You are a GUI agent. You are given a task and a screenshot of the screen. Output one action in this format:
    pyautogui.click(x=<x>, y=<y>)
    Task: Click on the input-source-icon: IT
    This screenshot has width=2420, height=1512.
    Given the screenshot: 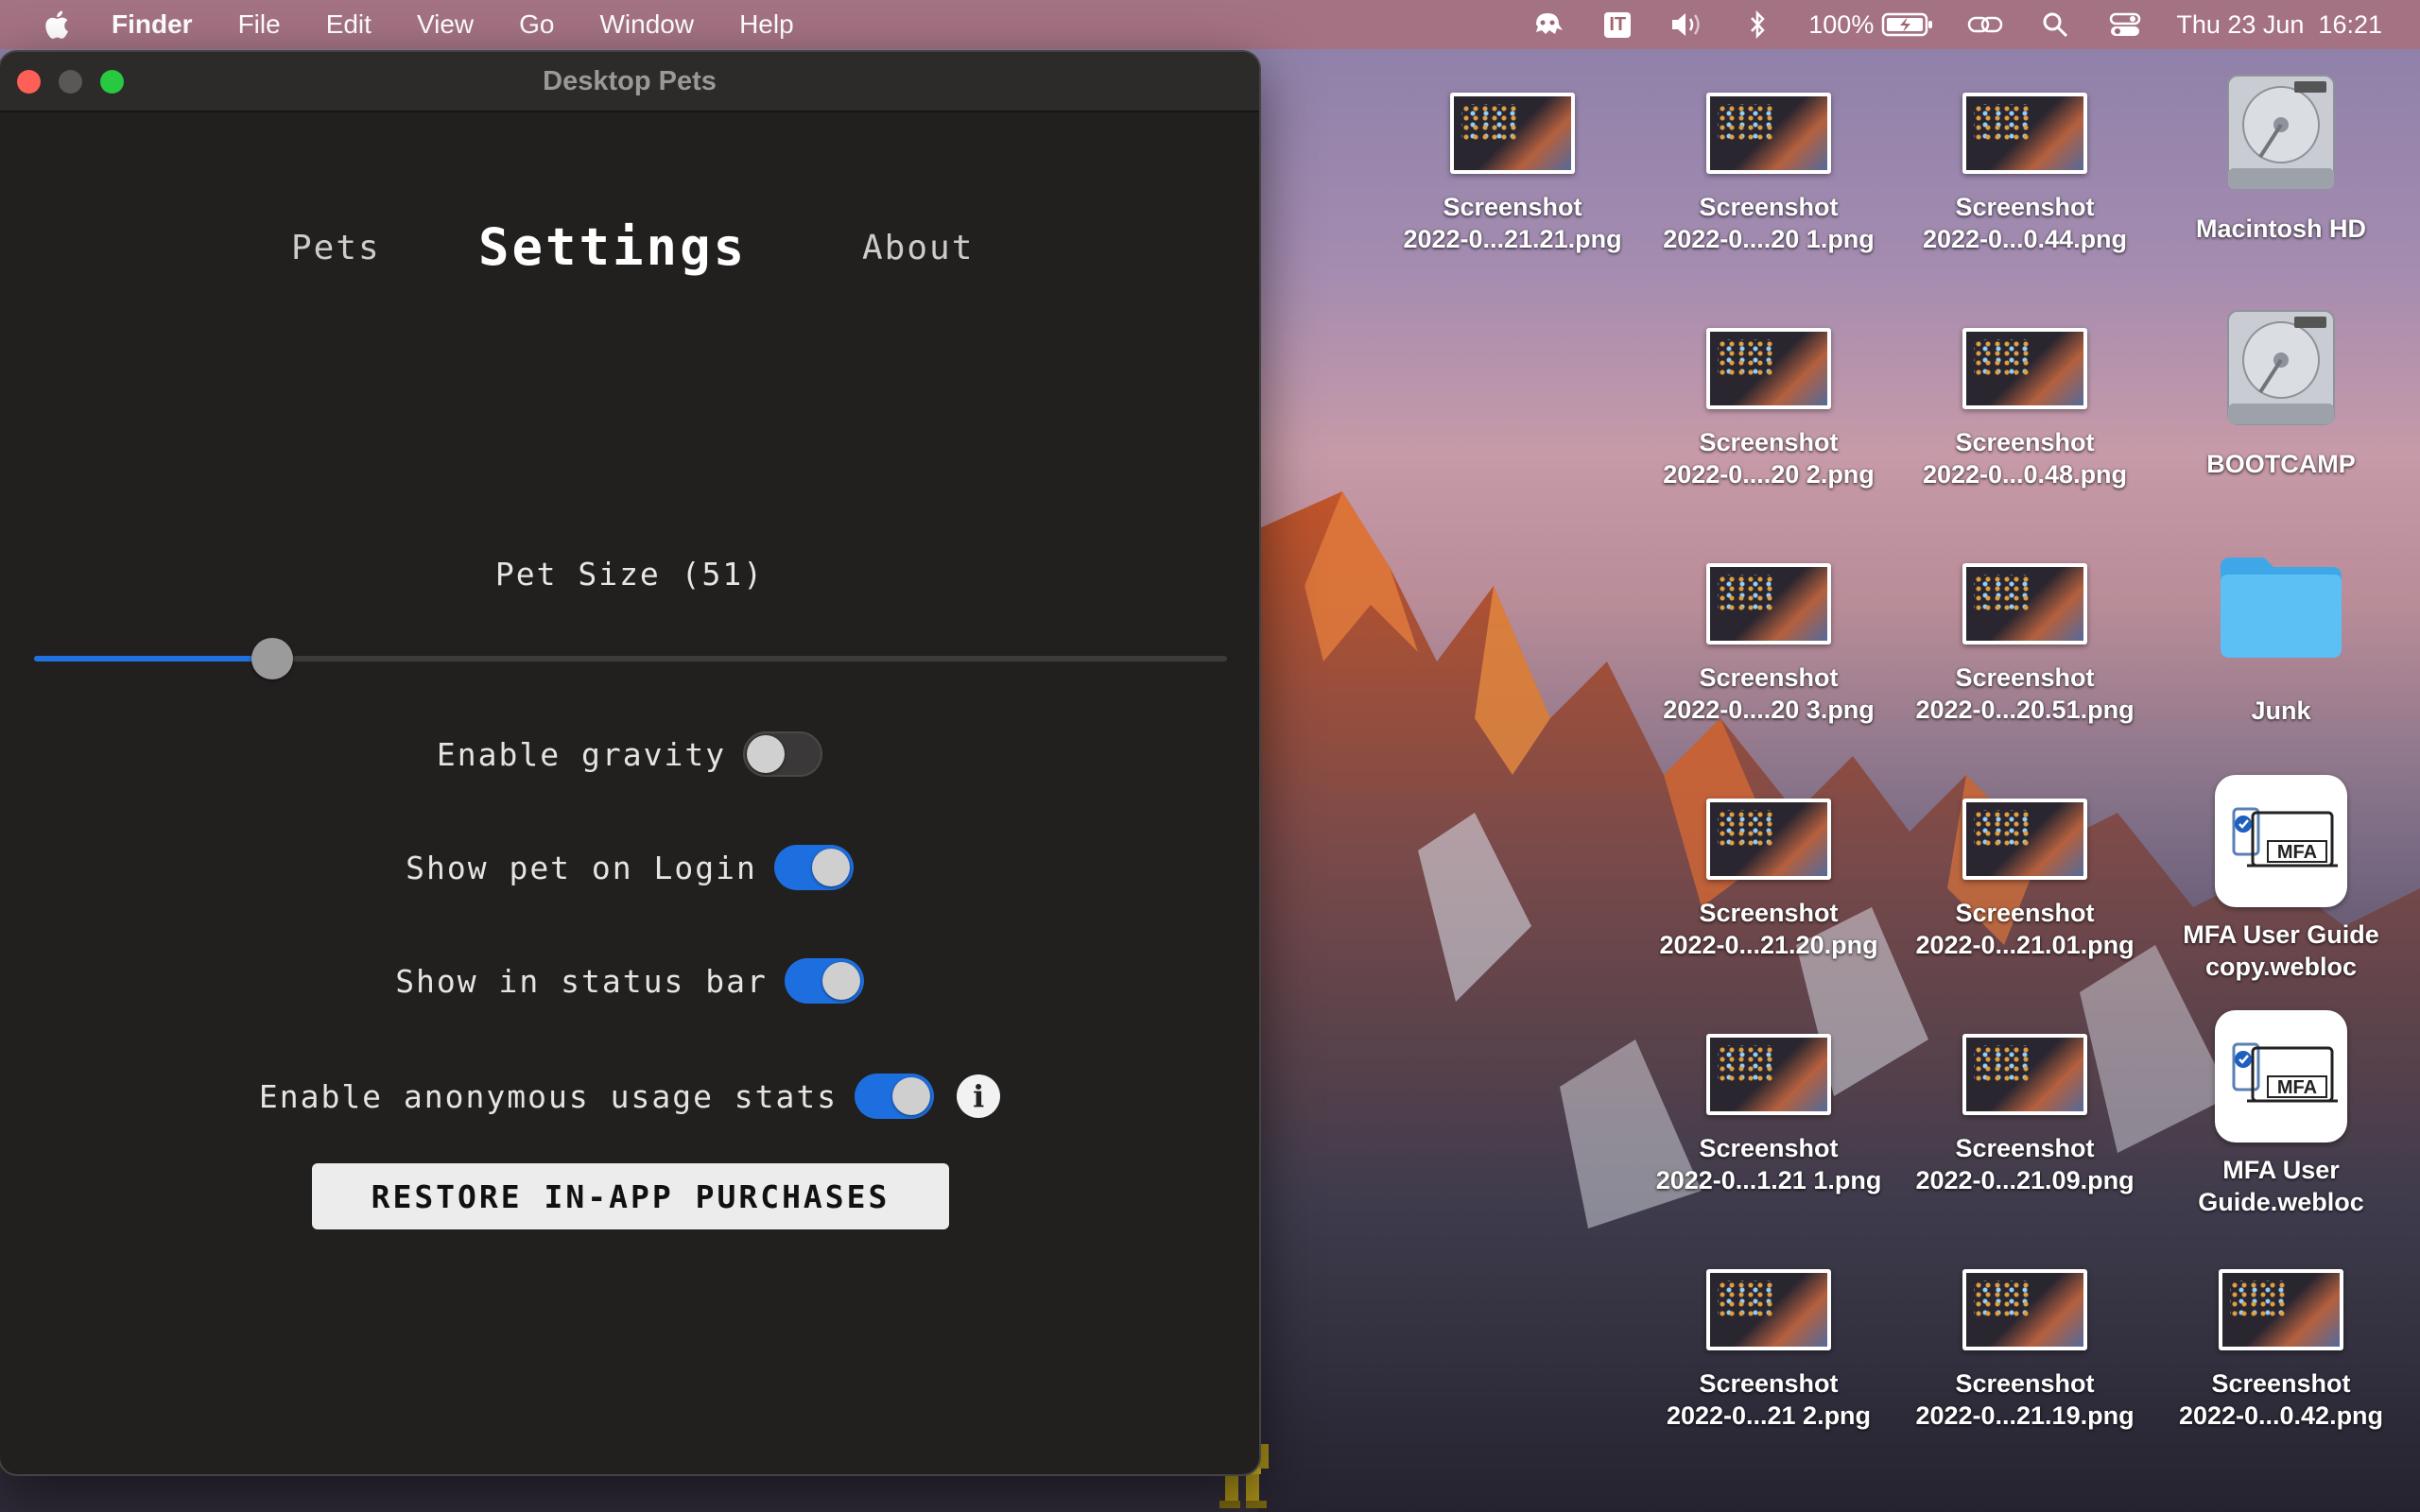 What is the action you would take?
    pyautogui.click(x=1617, y=25)
    